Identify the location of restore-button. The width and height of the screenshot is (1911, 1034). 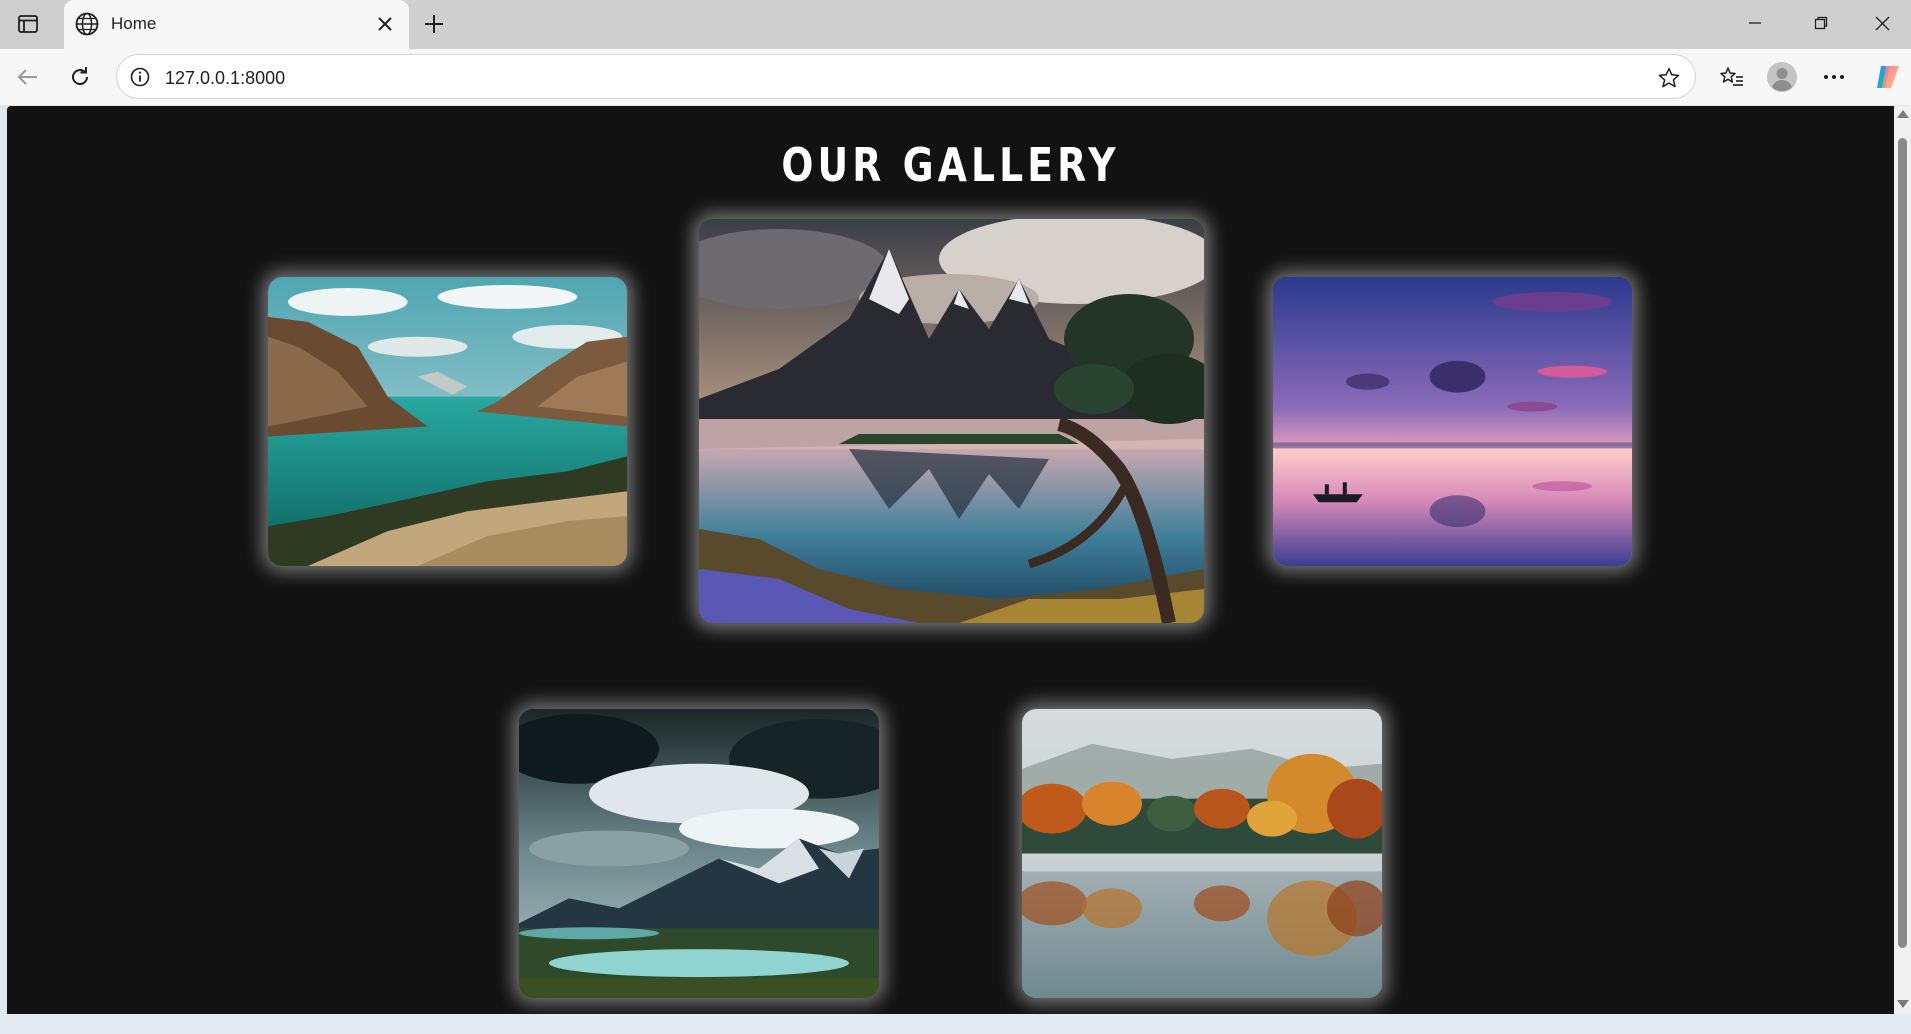
(1821, 23).